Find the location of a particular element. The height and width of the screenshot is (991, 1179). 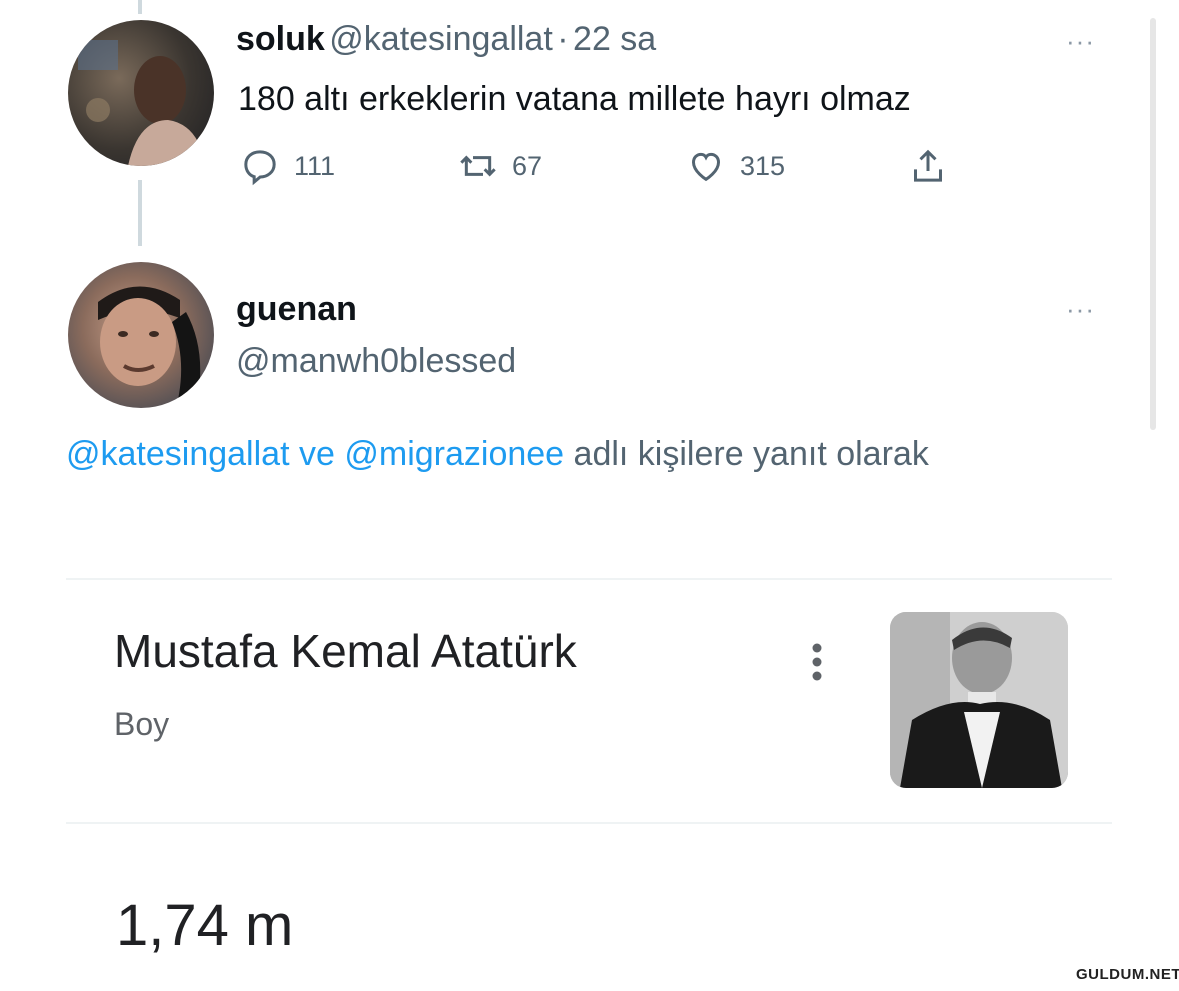

tweet-time: 22 sa is located at coordinates (614, 39).